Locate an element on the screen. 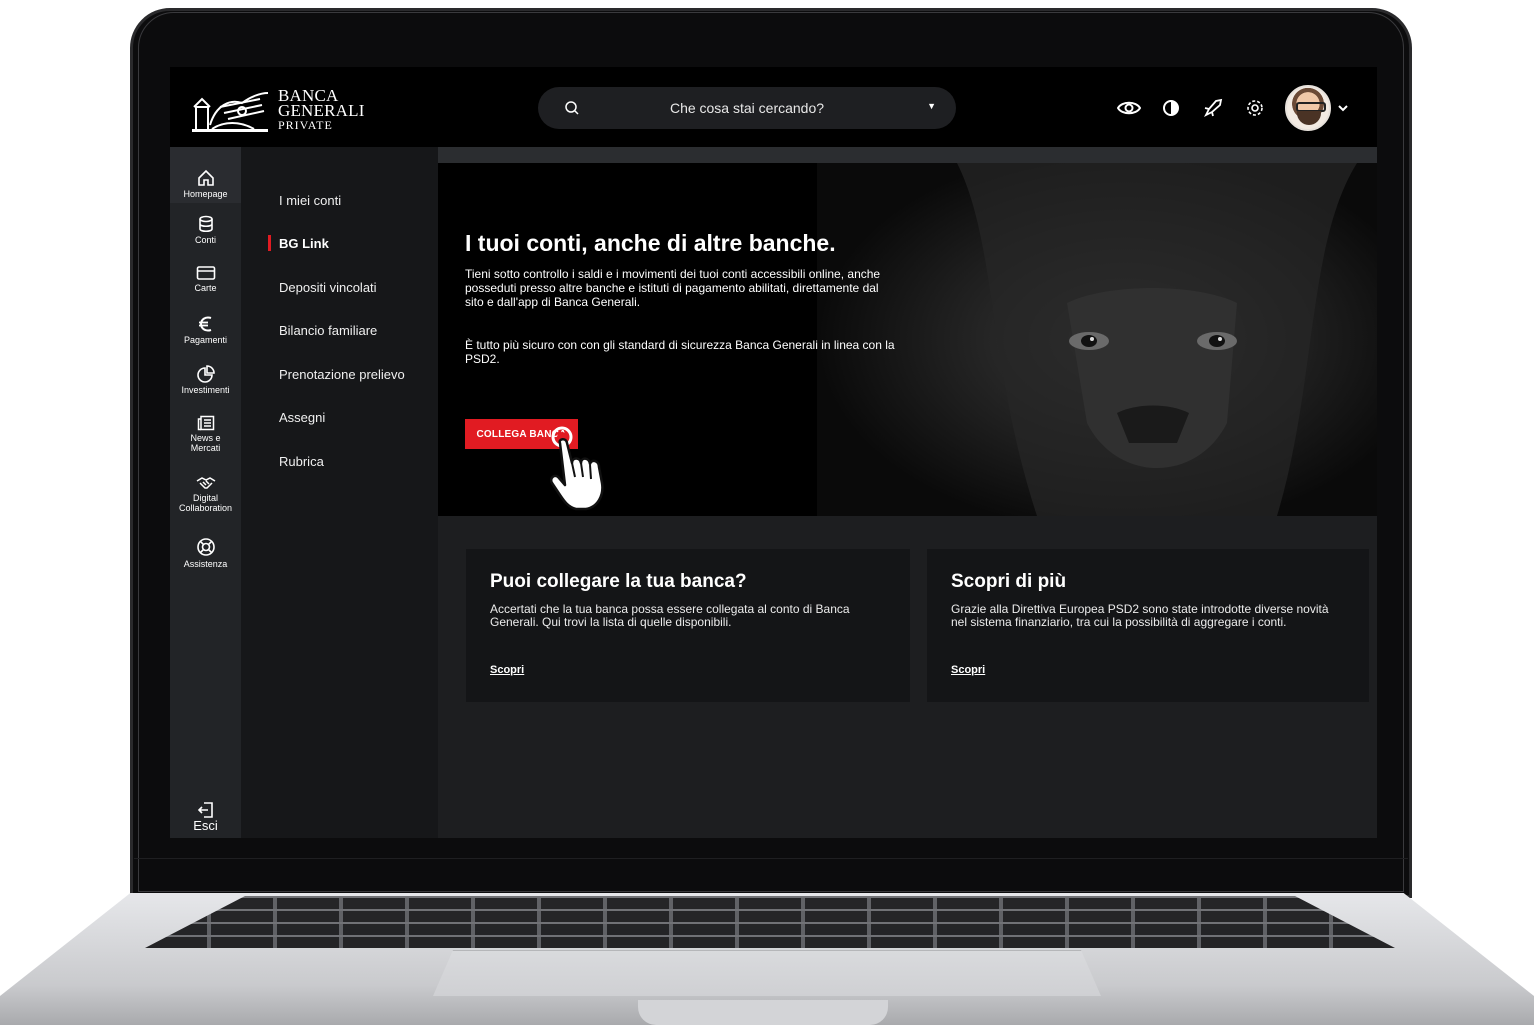 This screenshot has width=1534, height=1025. rail-label-collaboration: Collaboration is located at coordinates (205, 508).